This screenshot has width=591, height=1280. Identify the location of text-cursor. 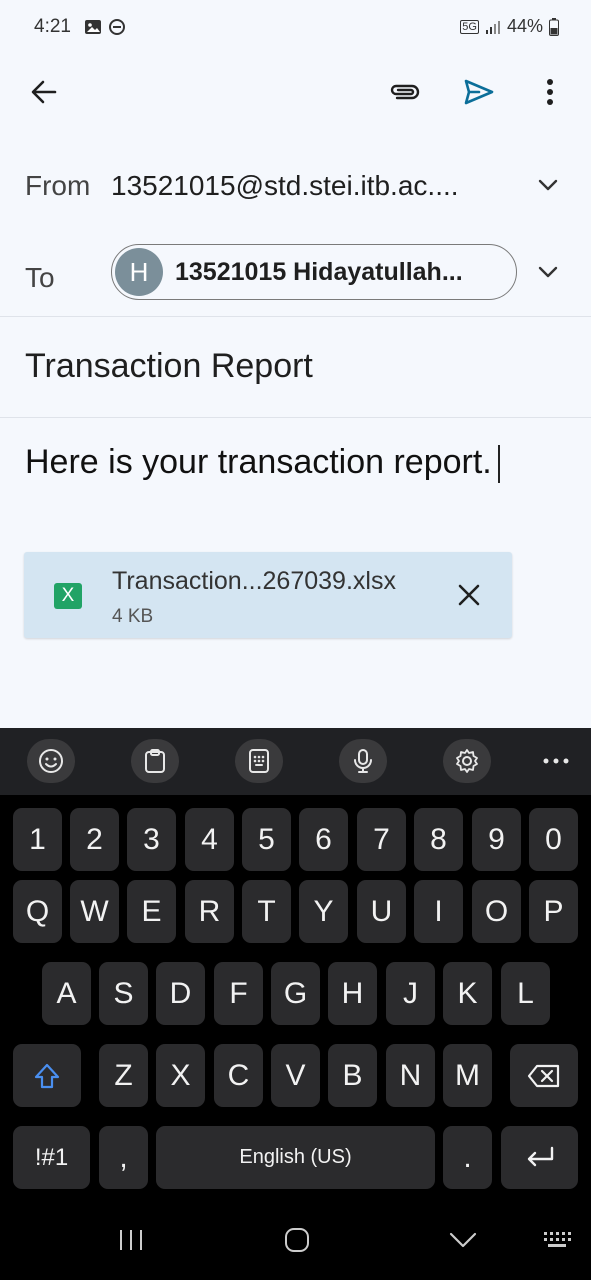
(498, 464).